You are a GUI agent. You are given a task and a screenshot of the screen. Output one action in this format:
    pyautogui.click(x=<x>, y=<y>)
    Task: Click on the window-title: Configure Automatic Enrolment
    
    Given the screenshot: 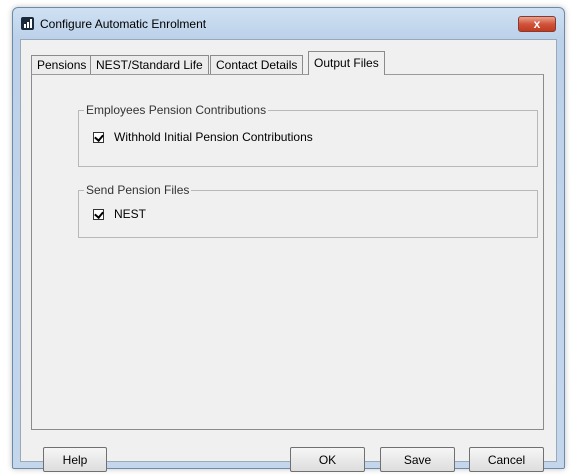 What is the action you would take?
    pyautogui.click(x=123, y=24)
    